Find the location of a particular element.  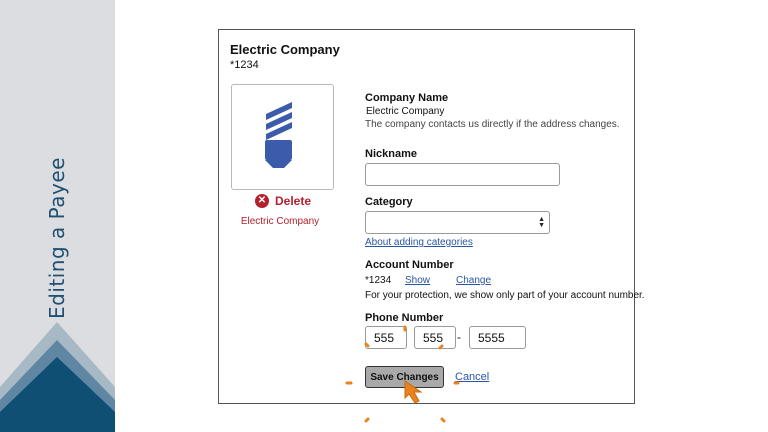

delete-payee-button: ✕ Delete is located at coordinates (283, 201).